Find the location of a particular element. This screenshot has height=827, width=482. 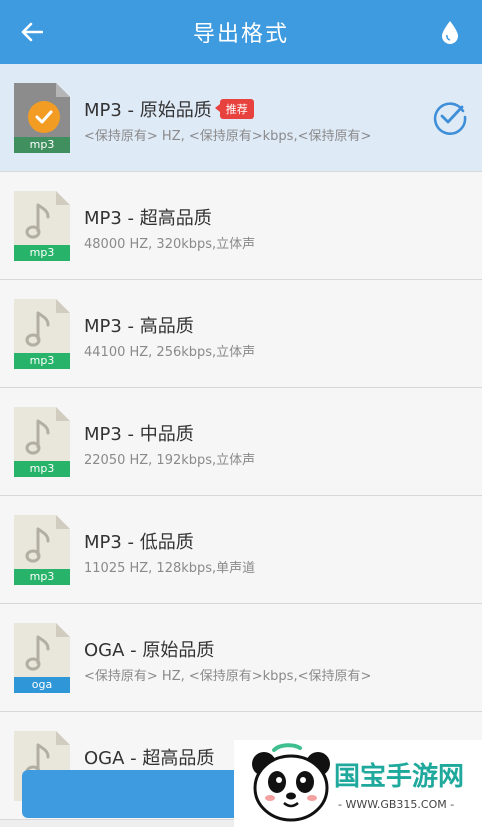

theme-button is located at coordinates (450, 32).